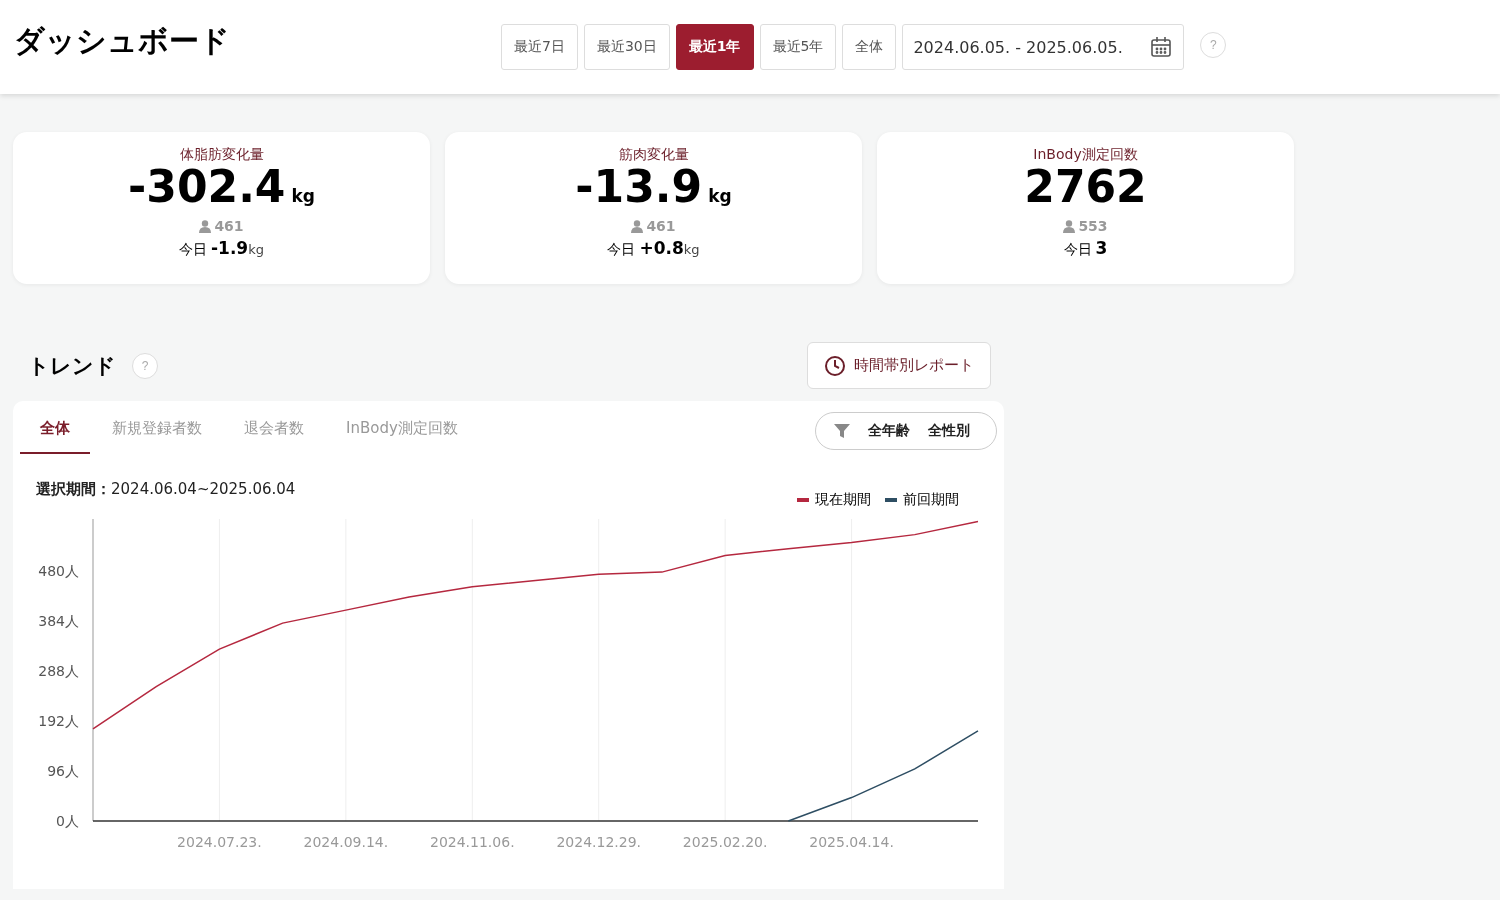 The width and height of the screenshot is (1500, 900). What do you see at coordinates (1085, 155) in the screenshot?
I see `stat-title: InBody測定回数` at bounding box center [1085, 155].